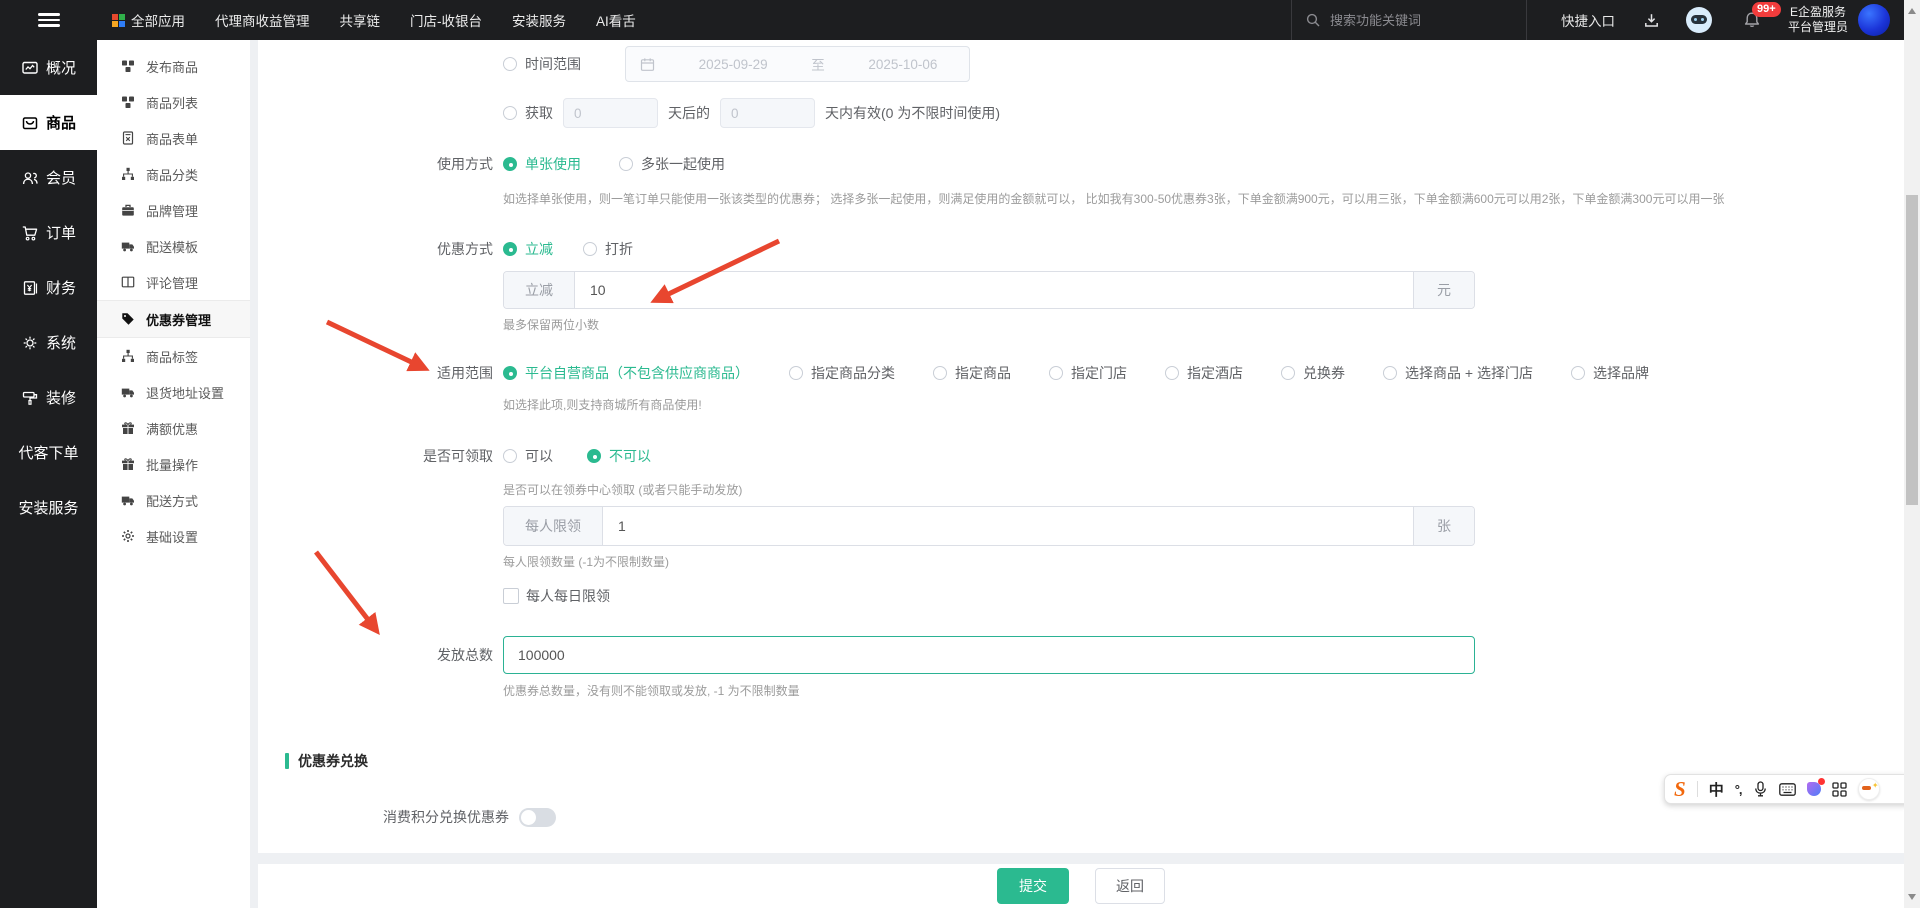 This screenshot has height=908, width=1920. I want to click on menu-brand-manage: 品牌管理, so click(173, 210).